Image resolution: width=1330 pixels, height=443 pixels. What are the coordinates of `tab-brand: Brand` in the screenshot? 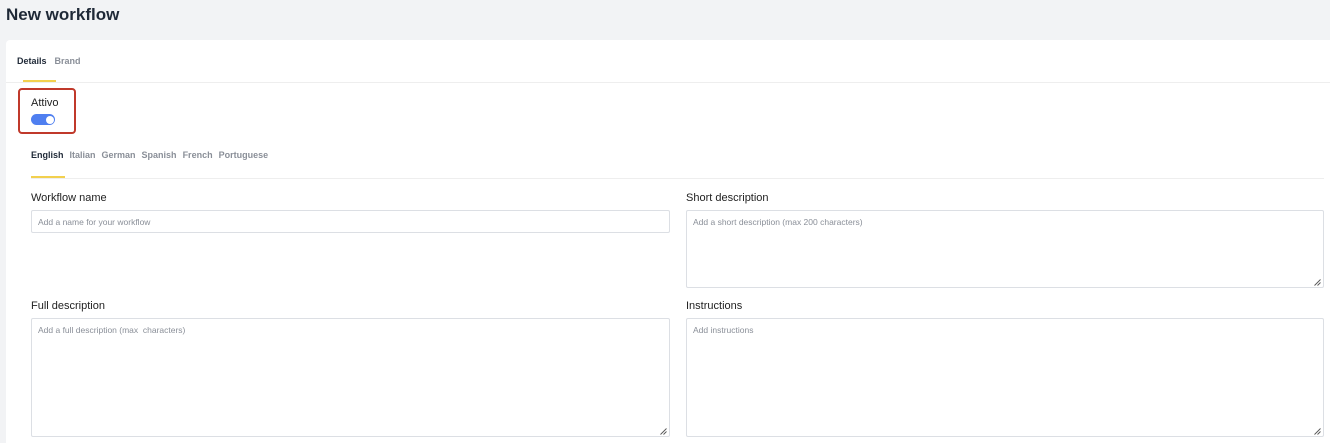 It's located at (68, 61).